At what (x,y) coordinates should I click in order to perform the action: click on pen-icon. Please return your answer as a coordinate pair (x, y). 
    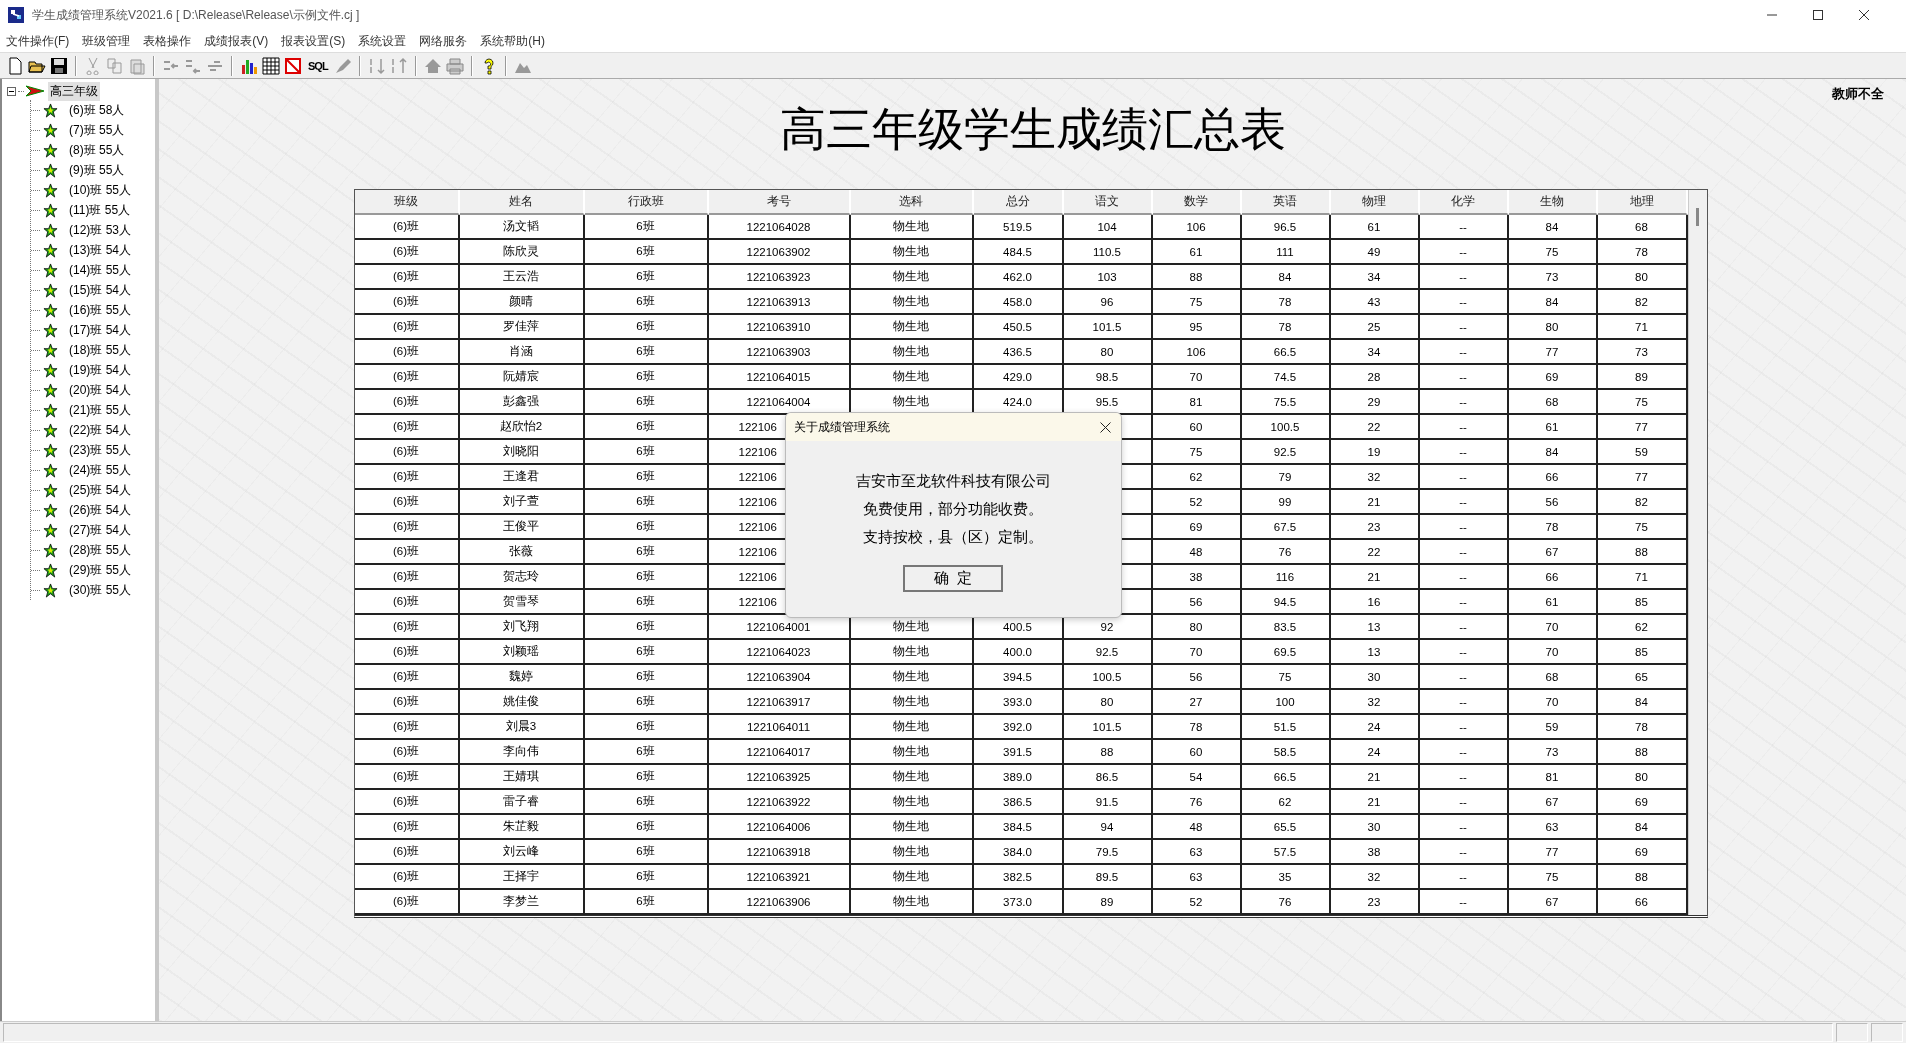
    Looking at the image, I should click on (342, 65).